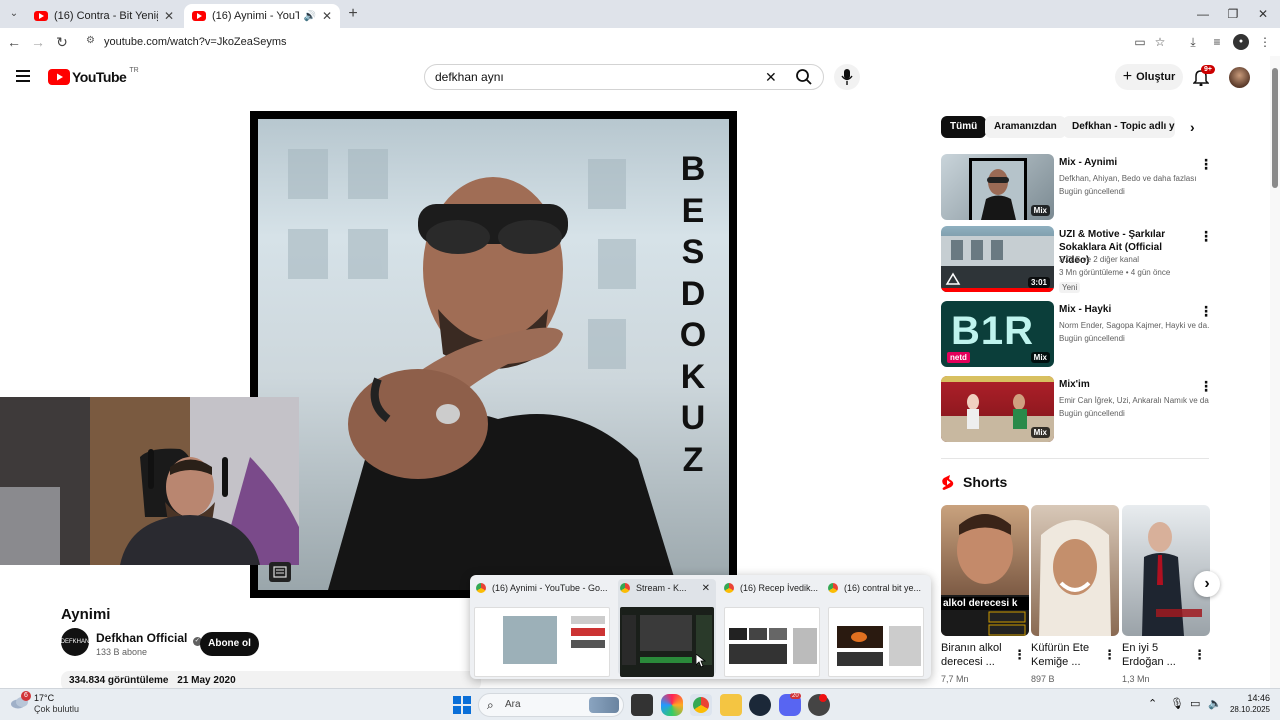  What do you see at coordinates (280, 572) in the screenshot?
I see `subtitles-icon` at bounding box center [280, 572].